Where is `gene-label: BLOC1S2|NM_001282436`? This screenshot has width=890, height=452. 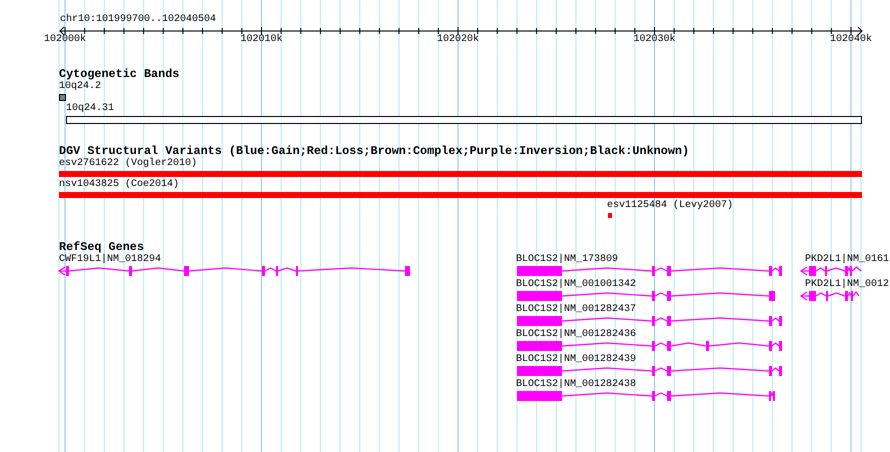 gene-label: BLOC1S2|NM_001282436 is located at coordinates (576, 335).